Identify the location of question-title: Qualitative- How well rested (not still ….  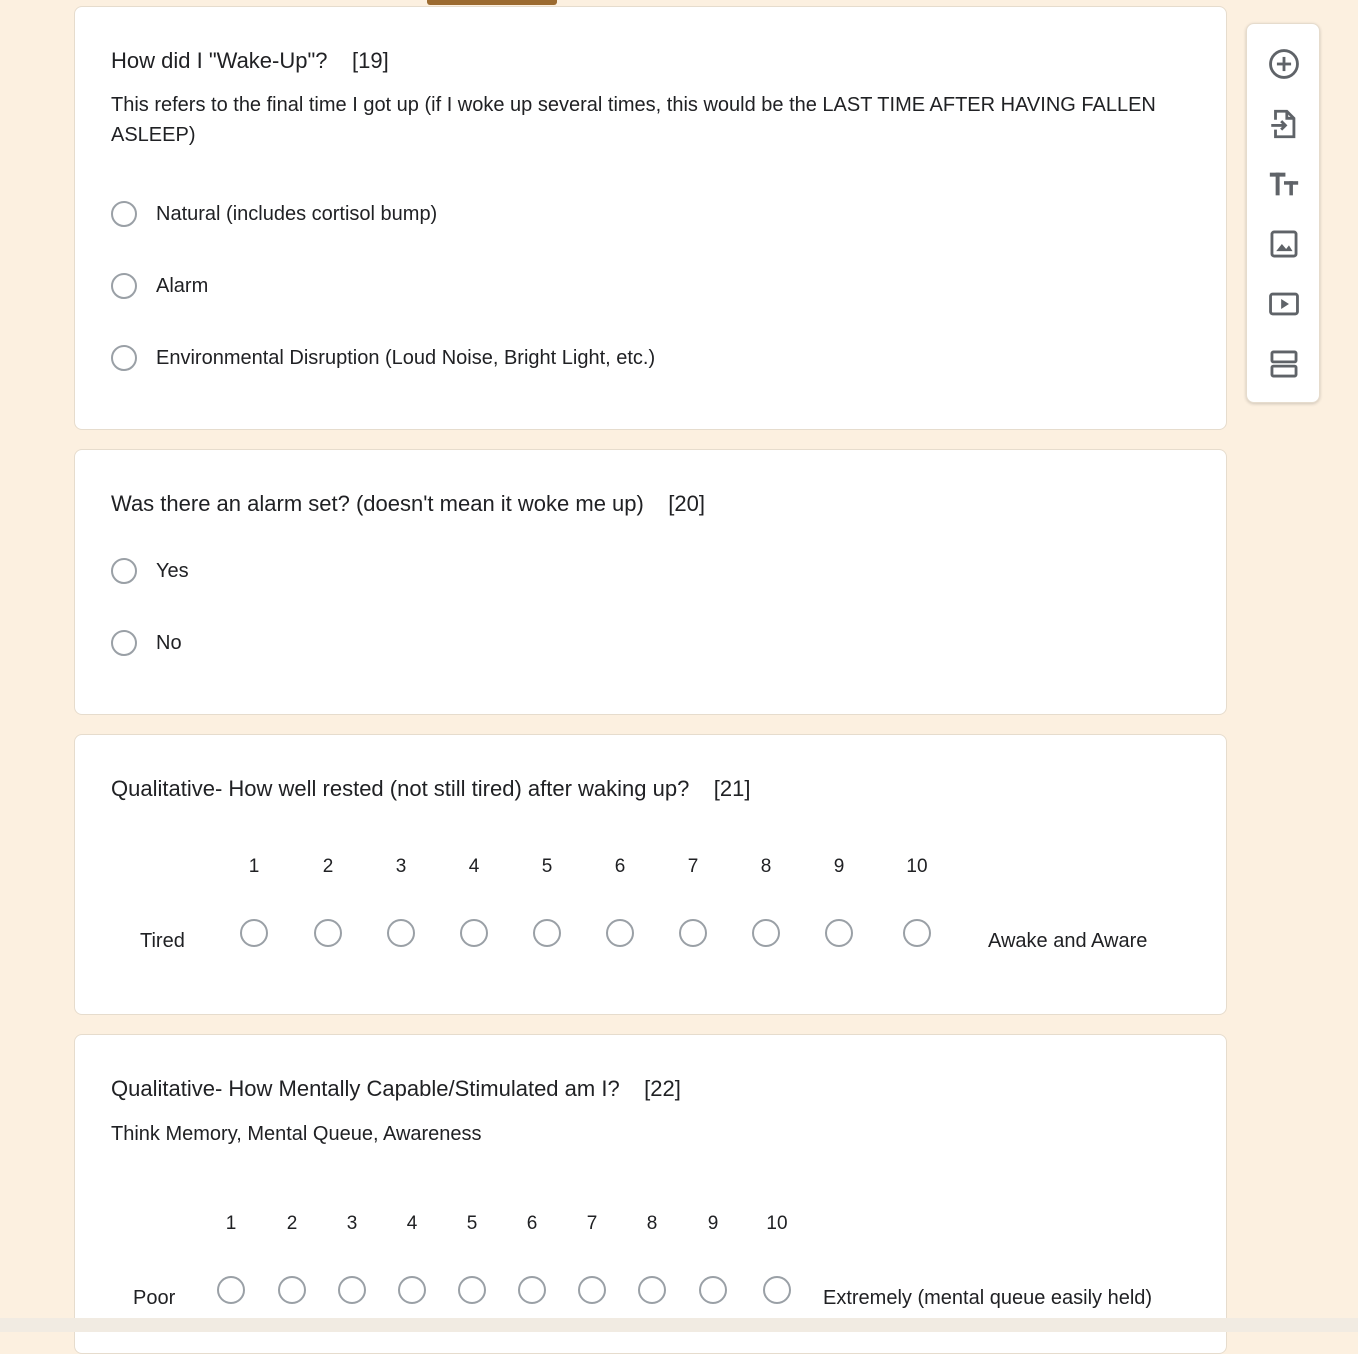
(431, 788).